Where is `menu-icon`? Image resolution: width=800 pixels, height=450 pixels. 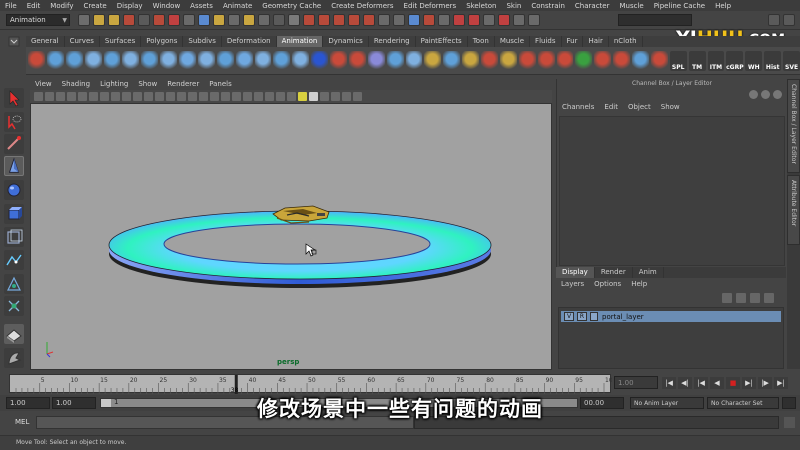
menu-icon is located at coordinates (777, 94).